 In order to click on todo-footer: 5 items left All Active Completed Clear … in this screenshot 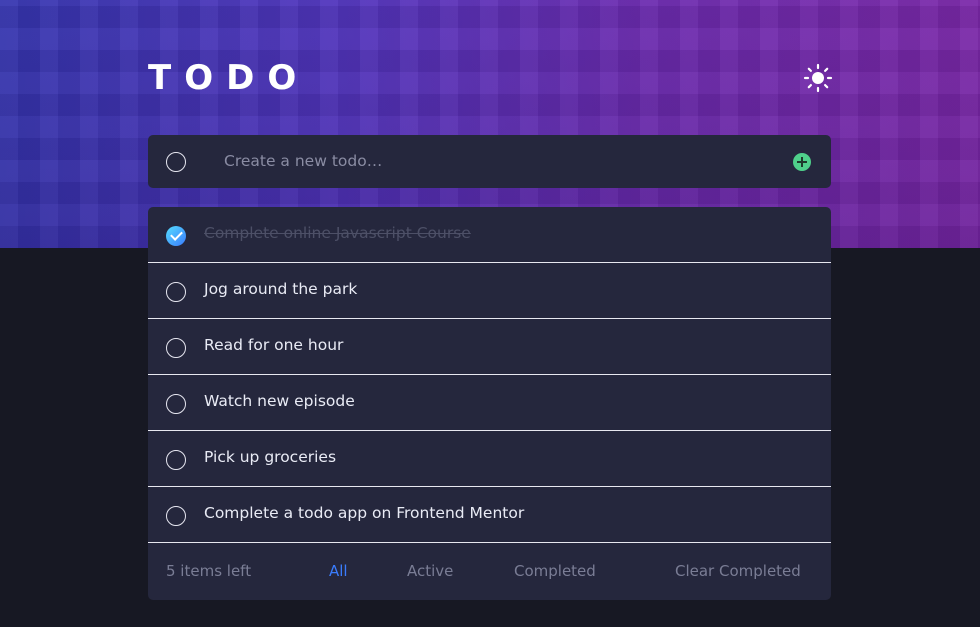, I will do `click(489, 572)`.